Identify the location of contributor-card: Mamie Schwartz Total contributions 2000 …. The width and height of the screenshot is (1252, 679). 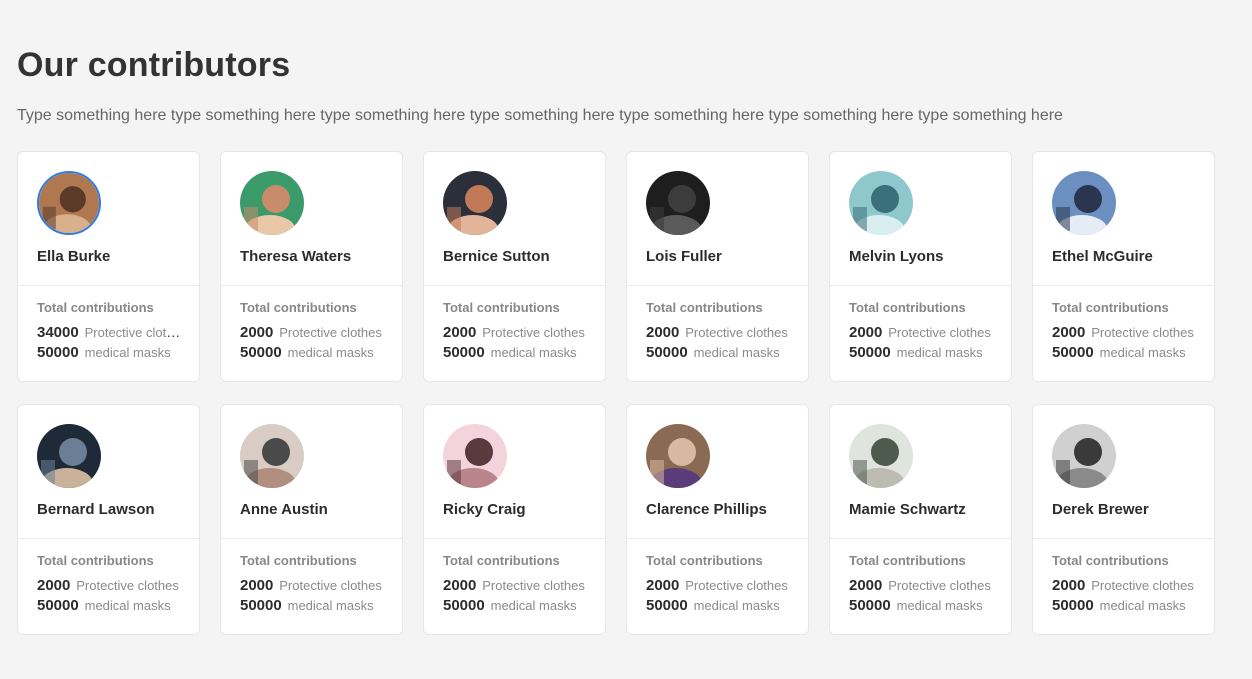
(920, 519).